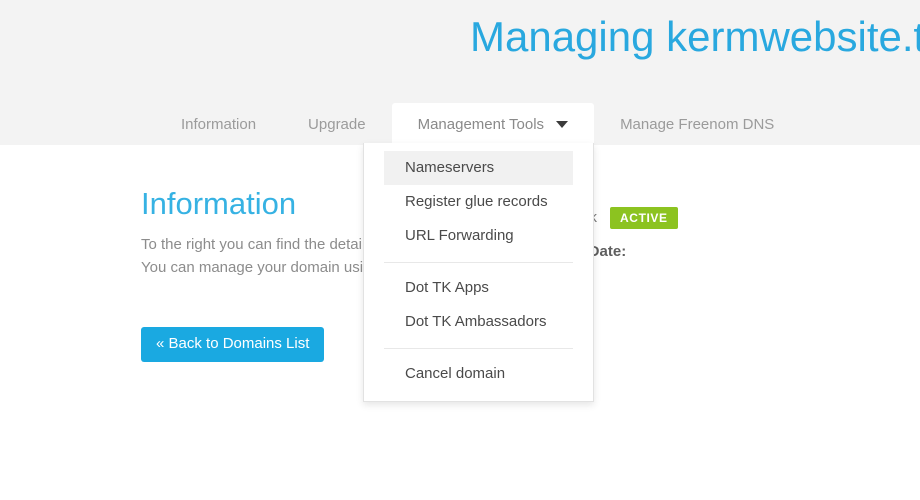 This screenshot has height=500, width=920. Describe the element at coordinates (481, 124) in the screenshot. I see `tab-management-tools-label: Management Tools` at that location.